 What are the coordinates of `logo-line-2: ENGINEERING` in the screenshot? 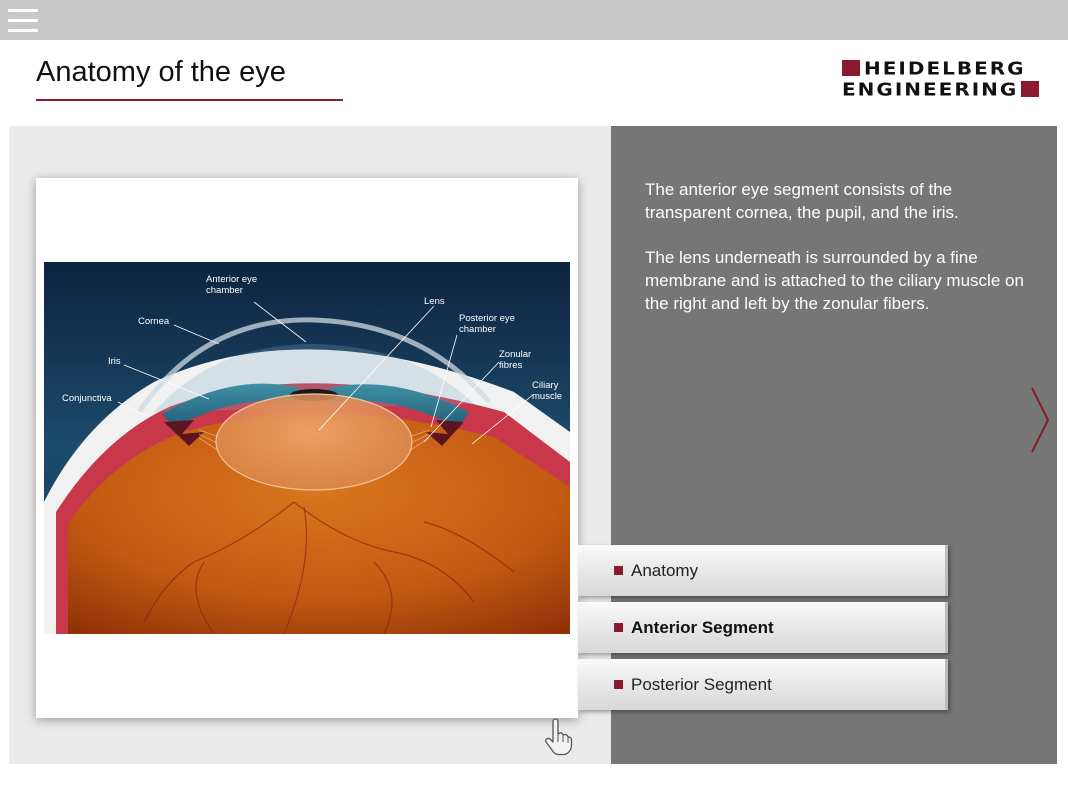 It's located at (930, 89).